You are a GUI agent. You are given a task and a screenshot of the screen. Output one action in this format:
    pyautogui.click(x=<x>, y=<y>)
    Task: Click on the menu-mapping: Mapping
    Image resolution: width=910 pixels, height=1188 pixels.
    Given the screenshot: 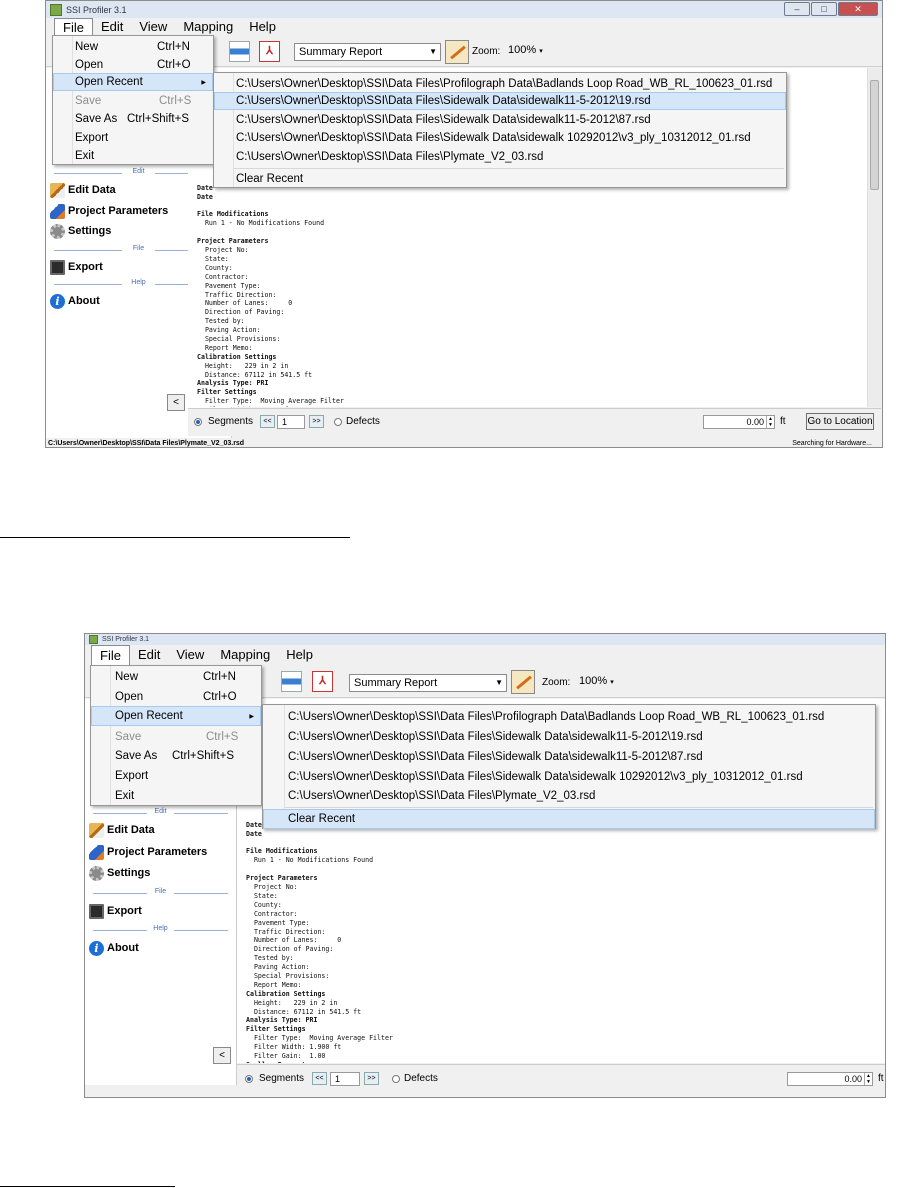 What is the action you would take?
    pyautogui.click(x=245, y=655)
    